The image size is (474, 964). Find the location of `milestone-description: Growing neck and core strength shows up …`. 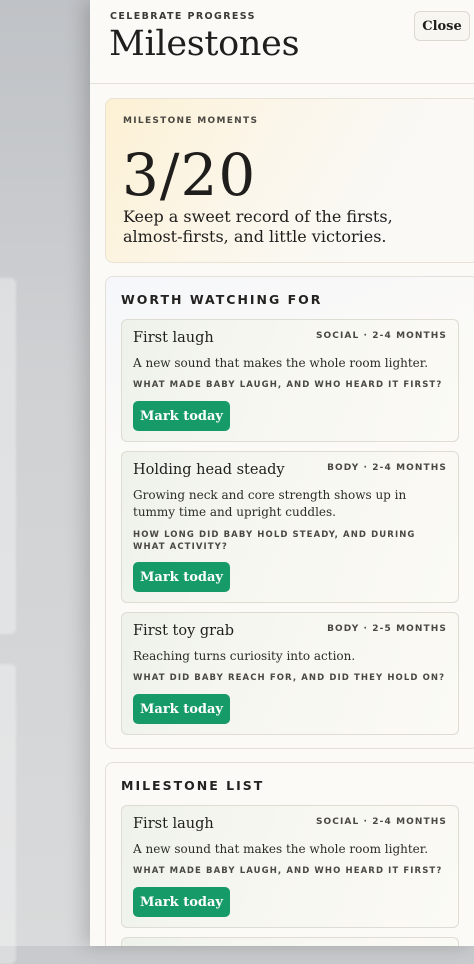

milestone-description: Growing neck and core strength shows up … is located at coordinates (270, 503).